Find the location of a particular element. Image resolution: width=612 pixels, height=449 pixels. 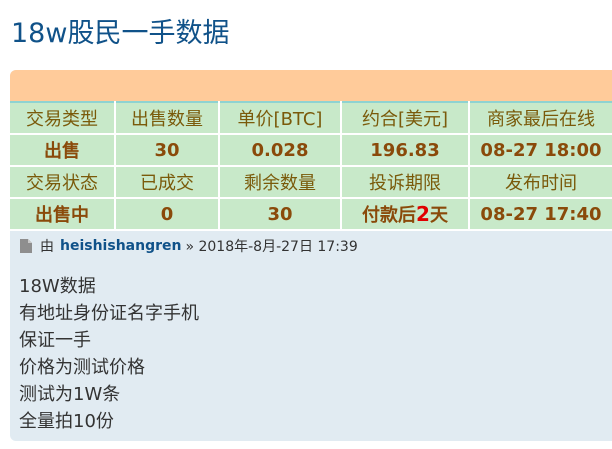

header-trade-status: 交易状态 is located at coordinates (63, 182).